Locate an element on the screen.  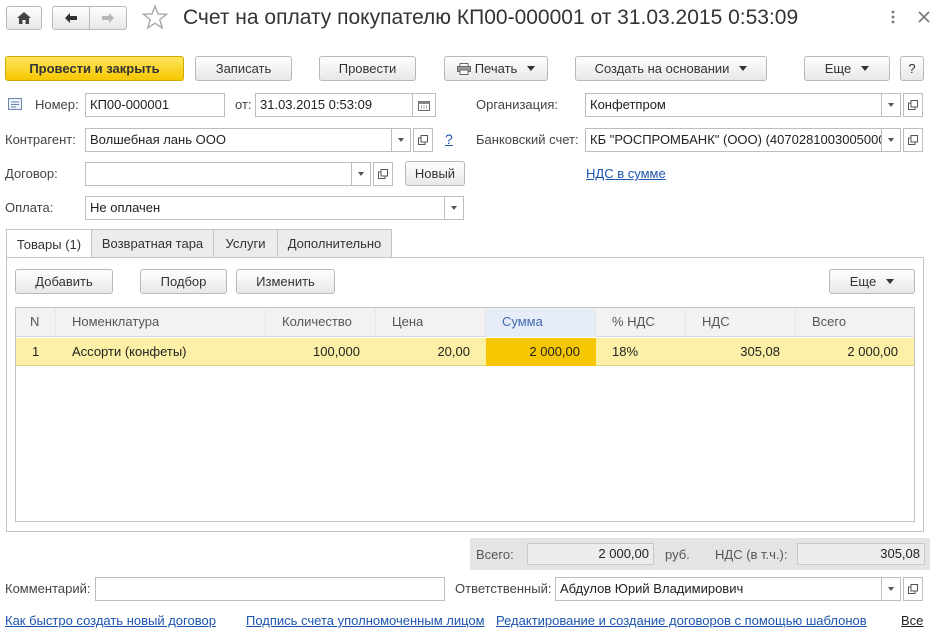
home-icon is located at coordinates (24, 18).